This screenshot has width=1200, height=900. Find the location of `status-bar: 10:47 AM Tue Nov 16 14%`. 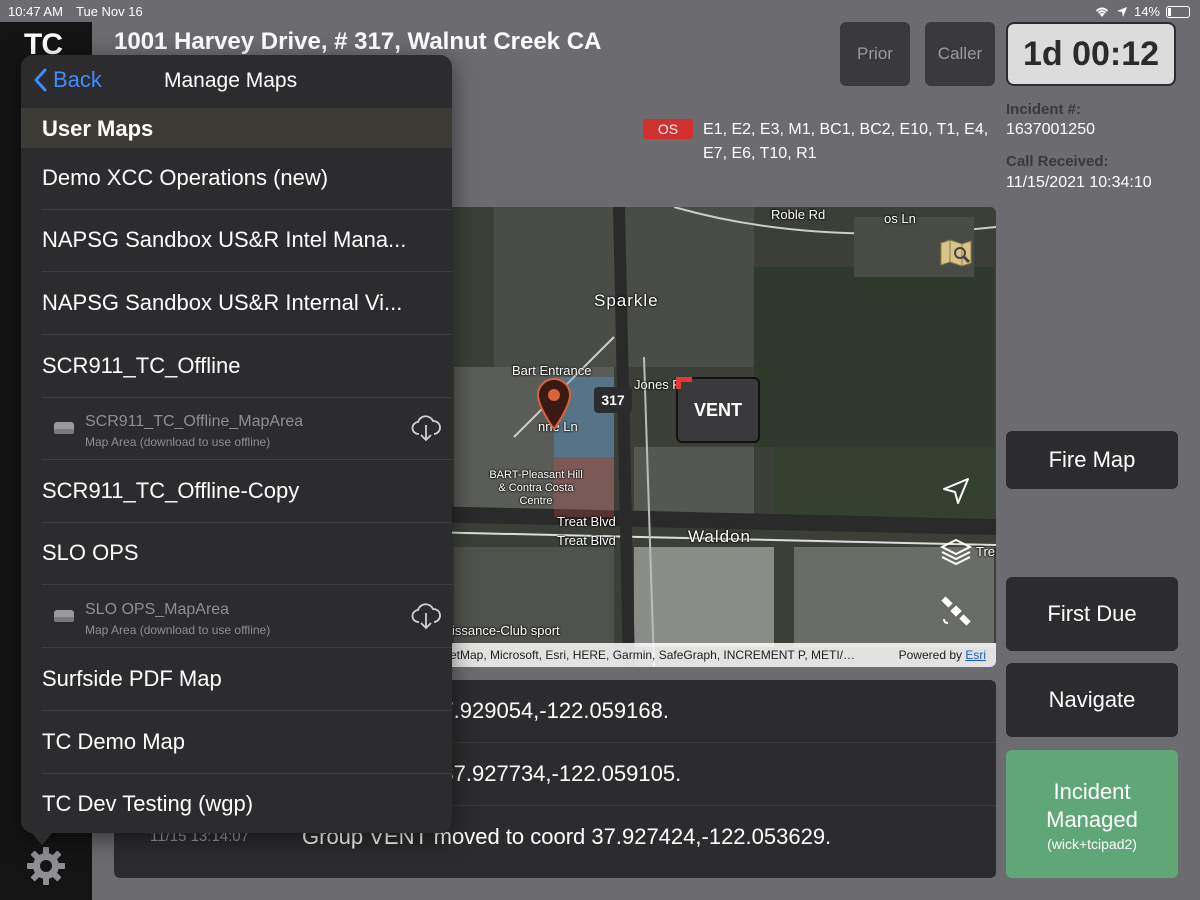

status-bar: 10:47 AM Tue Nov 16 14% is located at coordinates (600, 11).